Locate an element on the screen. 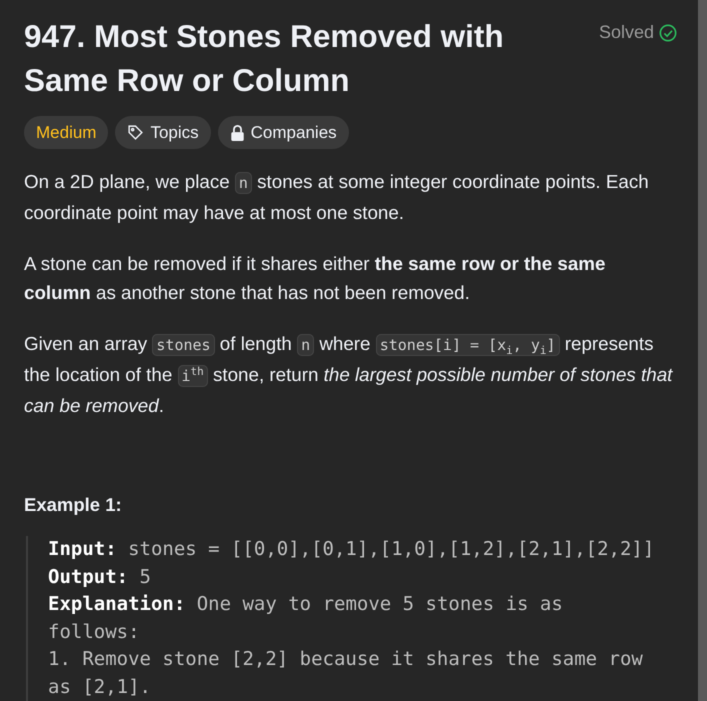 The width and height of the screenshot is (707, 701). problem-title: 947. Most Stones Removed with Same Row or Column is located at coordinates (264, 58).